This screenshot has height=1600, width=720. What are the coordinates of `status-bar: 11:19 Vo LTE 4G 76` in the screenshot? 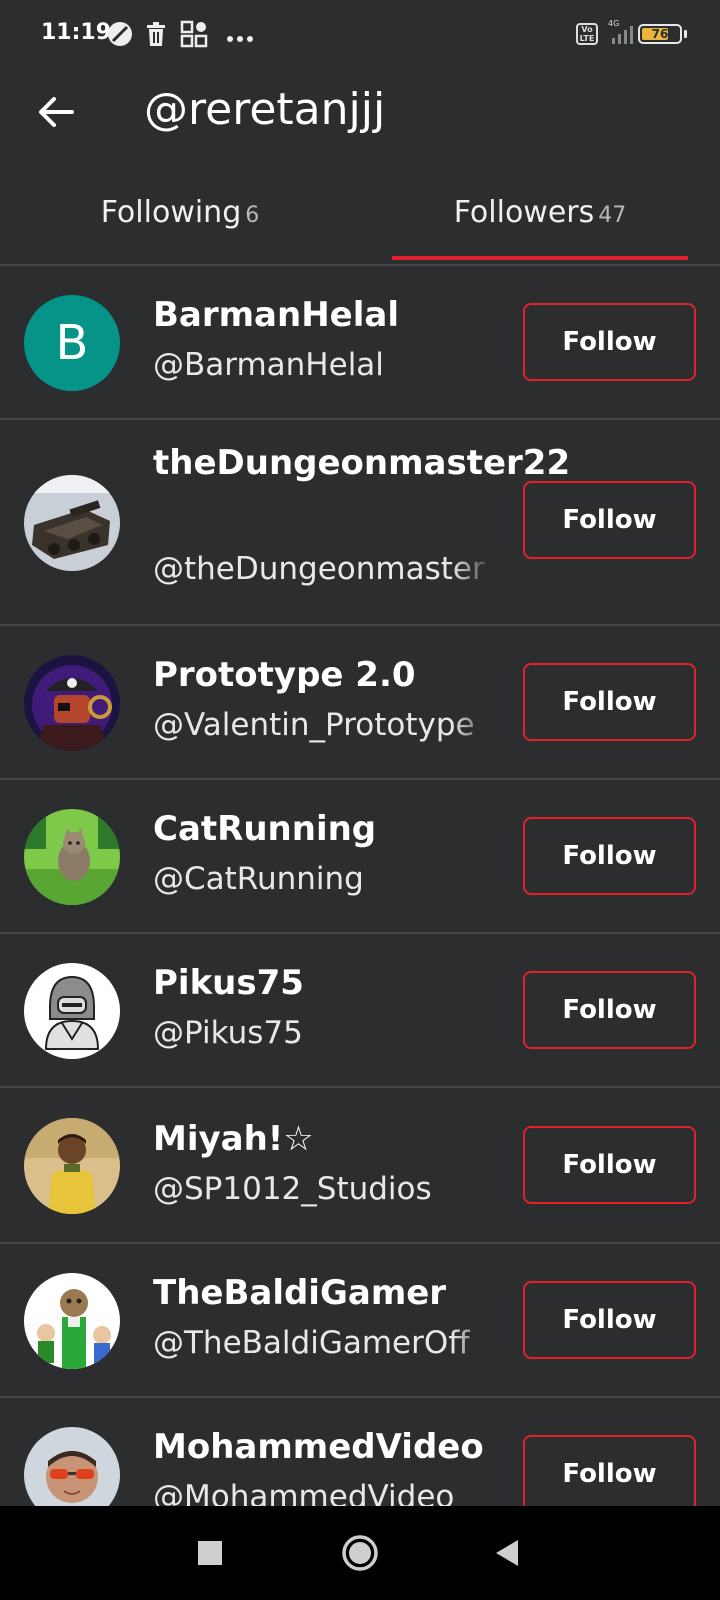 It's located at (360, 35).